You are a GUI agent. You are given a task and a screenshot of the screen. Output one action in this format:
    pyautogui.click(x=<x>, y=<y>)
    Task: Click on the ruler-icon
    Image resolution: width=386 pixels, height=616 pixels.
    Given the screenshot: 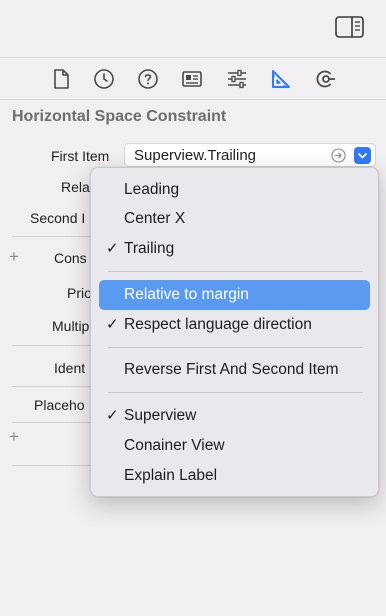 What is the action you would take?
    pyautogui.click(x=281, y=79)
    